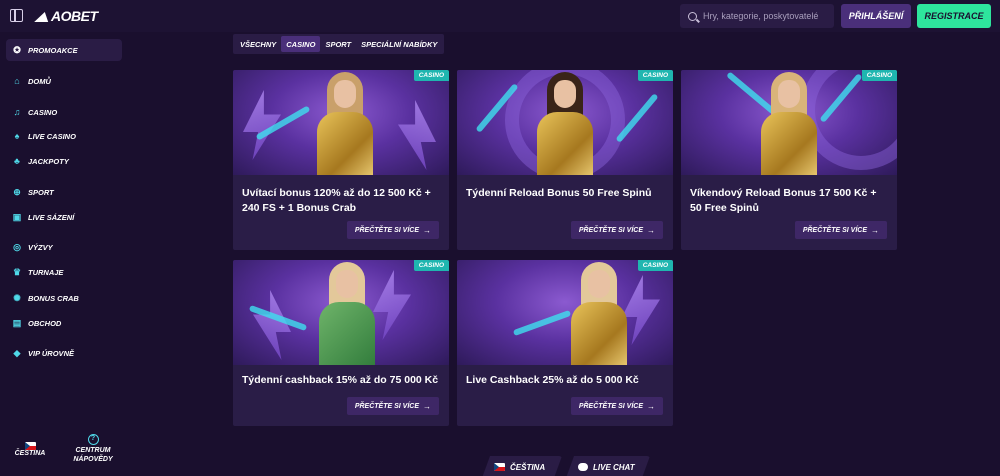  I want to click on medal-icon: ◎, so click(17, 246).